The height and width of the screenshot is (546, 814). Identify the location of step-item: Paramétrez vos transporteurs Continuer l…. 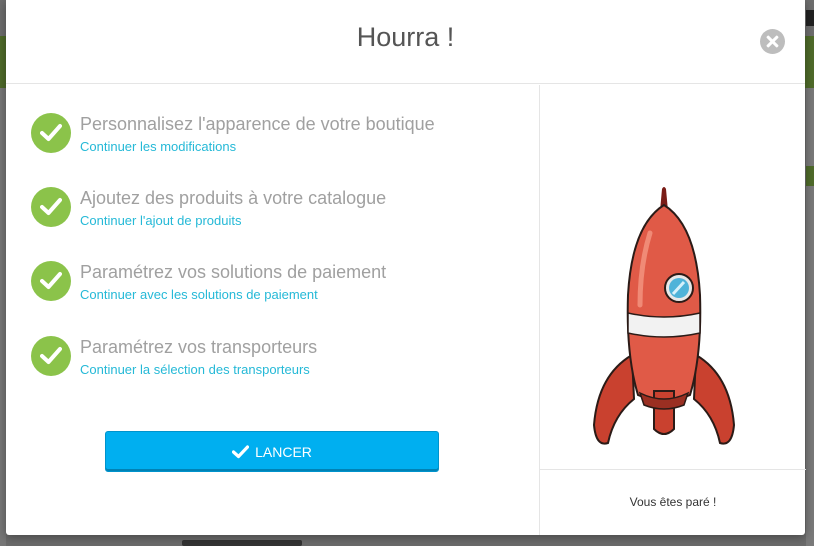
(271, 358).